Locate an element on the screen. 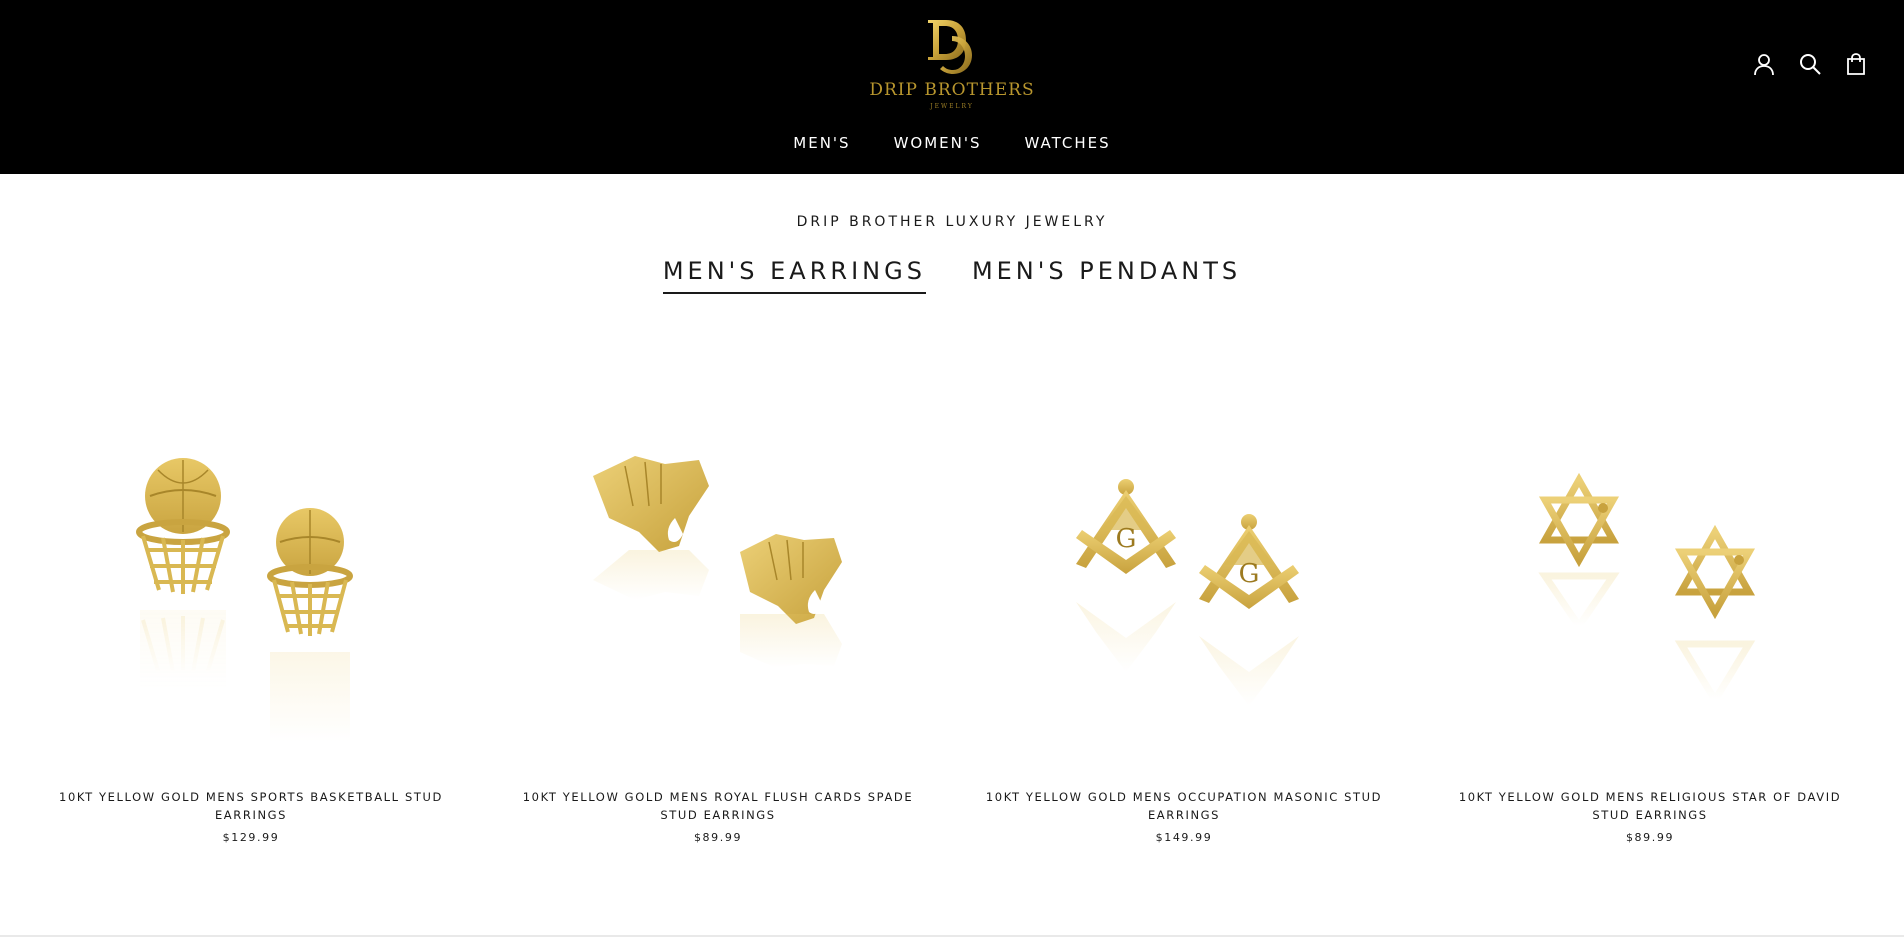  product-price: $129.99 is located at coordinates (251, 837).